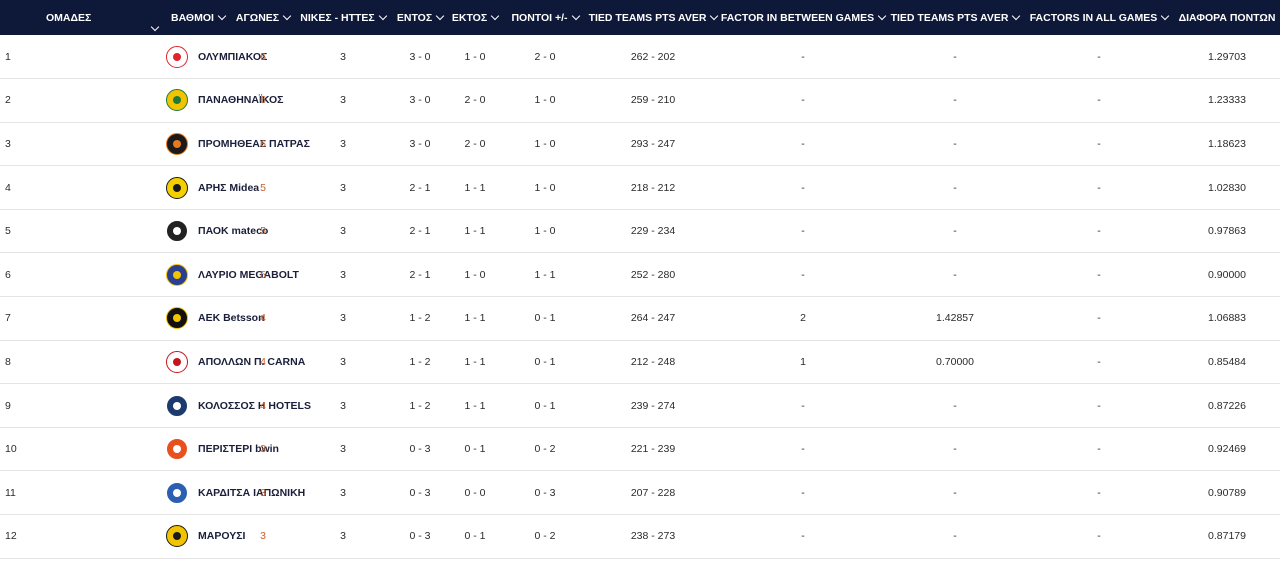 The height and width of the screenshot is (564, 1280). Describe the element at coordinates (545, 405) in the screenshot. I see `away-cell: 0 - 1` at that location.